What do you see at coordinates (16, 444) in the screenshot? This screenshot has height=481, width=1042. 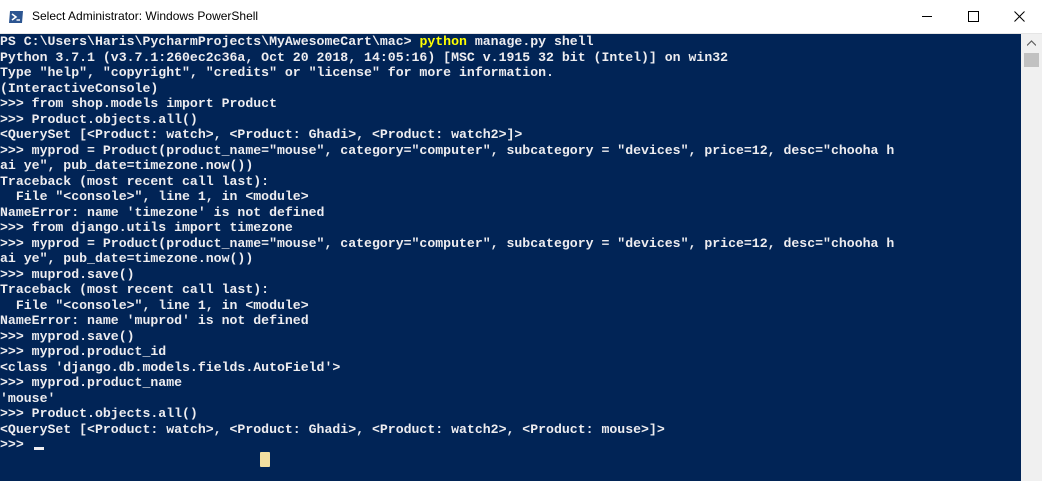 I see `python-prompt: >>>` at bounding box center [16, 444].